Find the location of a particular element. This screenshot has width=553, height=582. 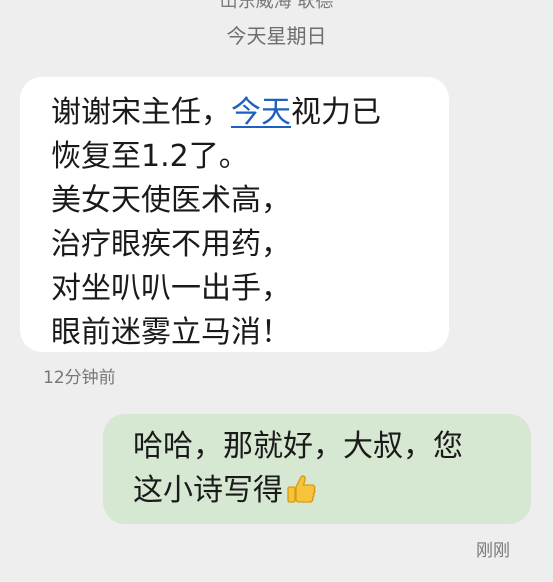

message-line: 对坐叭叭一出手， is located at coordinates (171, 288).